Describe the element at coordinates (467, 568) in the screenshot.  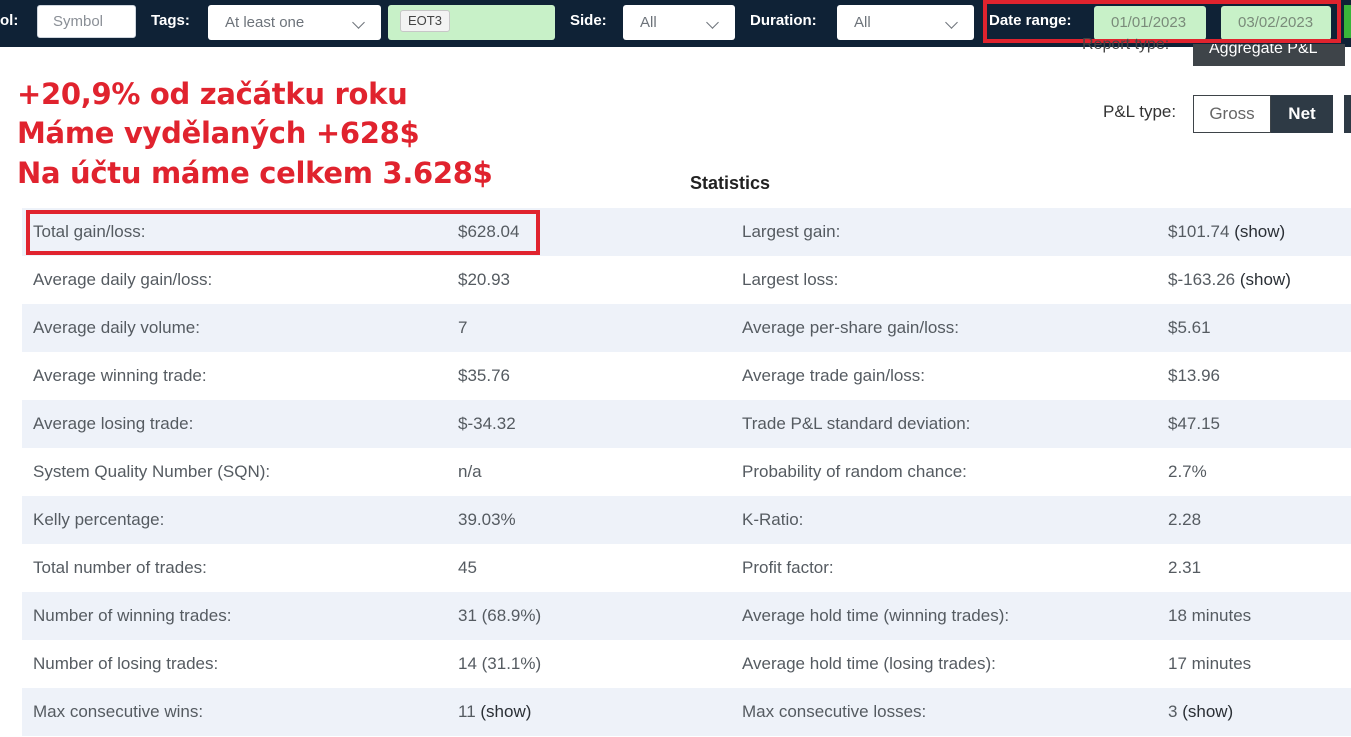
I see `stat-value: 45` at that location.